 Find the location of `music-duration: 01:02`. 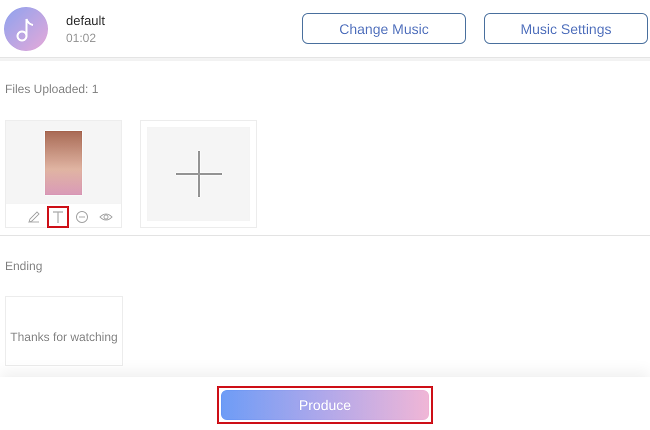

music-duration: 01:02 is located at coordinates (82, 37).